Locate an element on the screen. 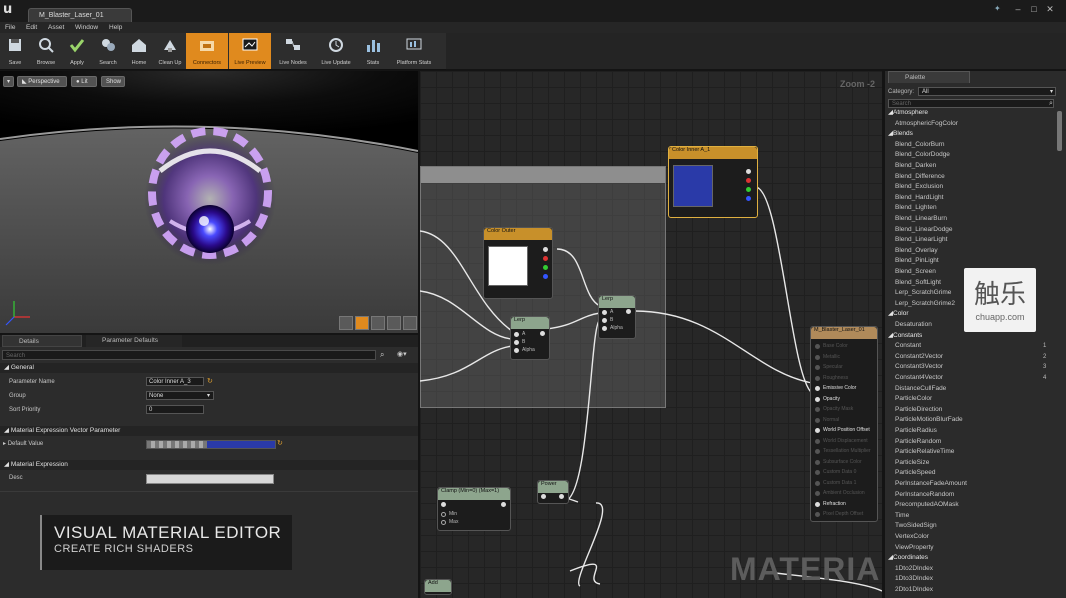 This screenshot has width=1066, height=598. section-vector-parameter: ◢ Material Expression Vector Parameter is located at coordinates (209, 431).